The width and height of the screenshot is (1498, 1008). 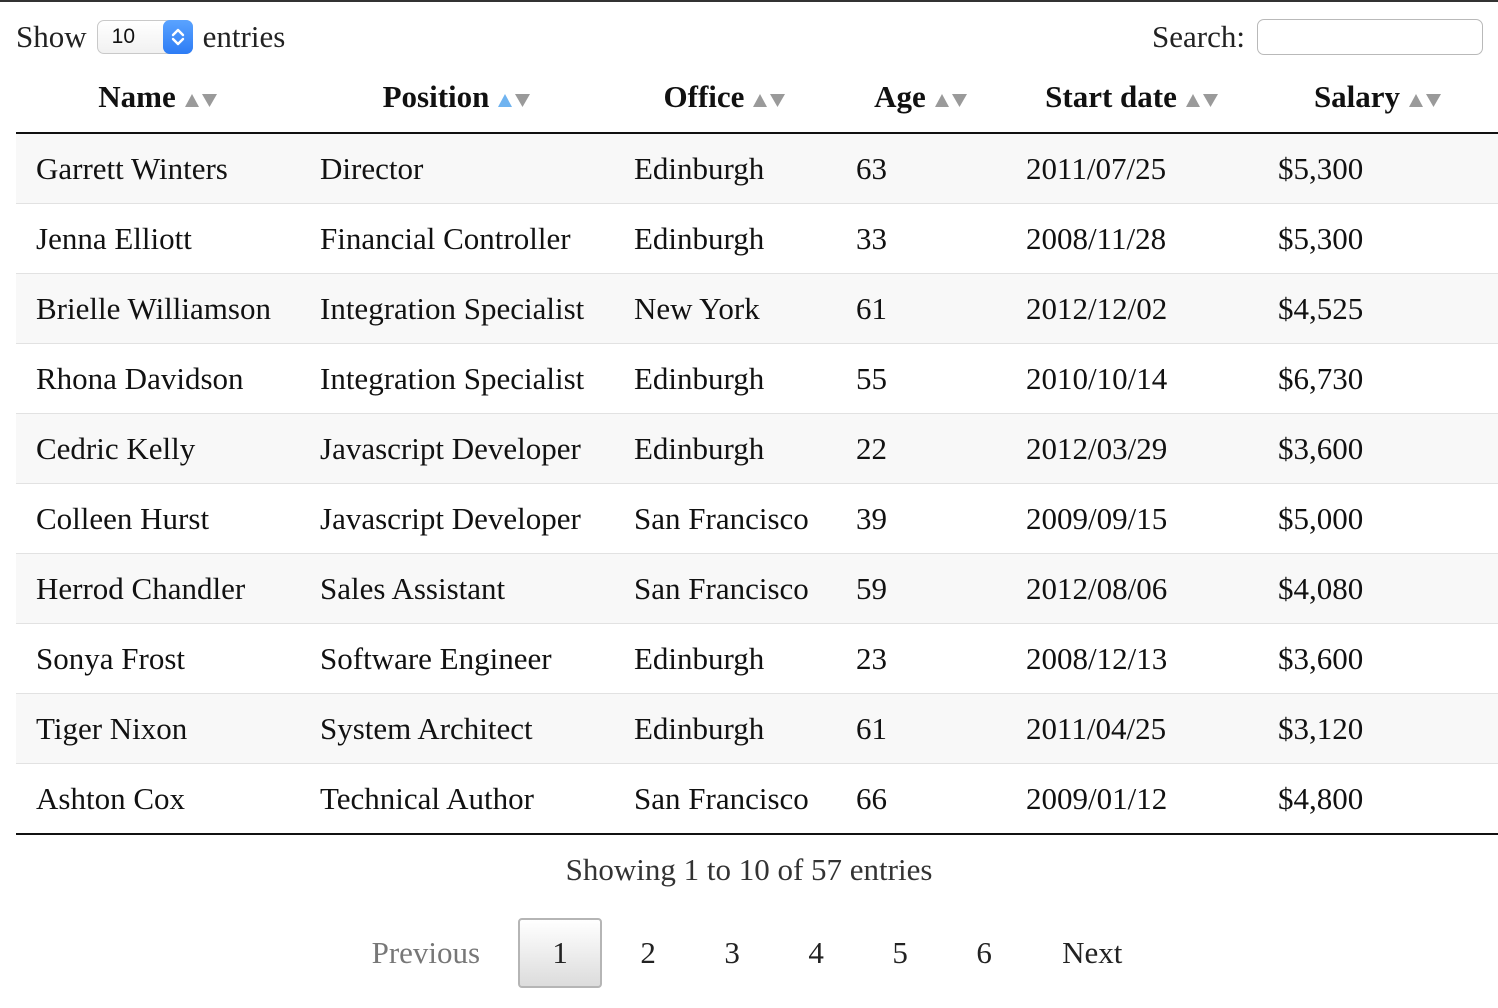 I want to click on cell-age: 59, so click(x=921, y=588).